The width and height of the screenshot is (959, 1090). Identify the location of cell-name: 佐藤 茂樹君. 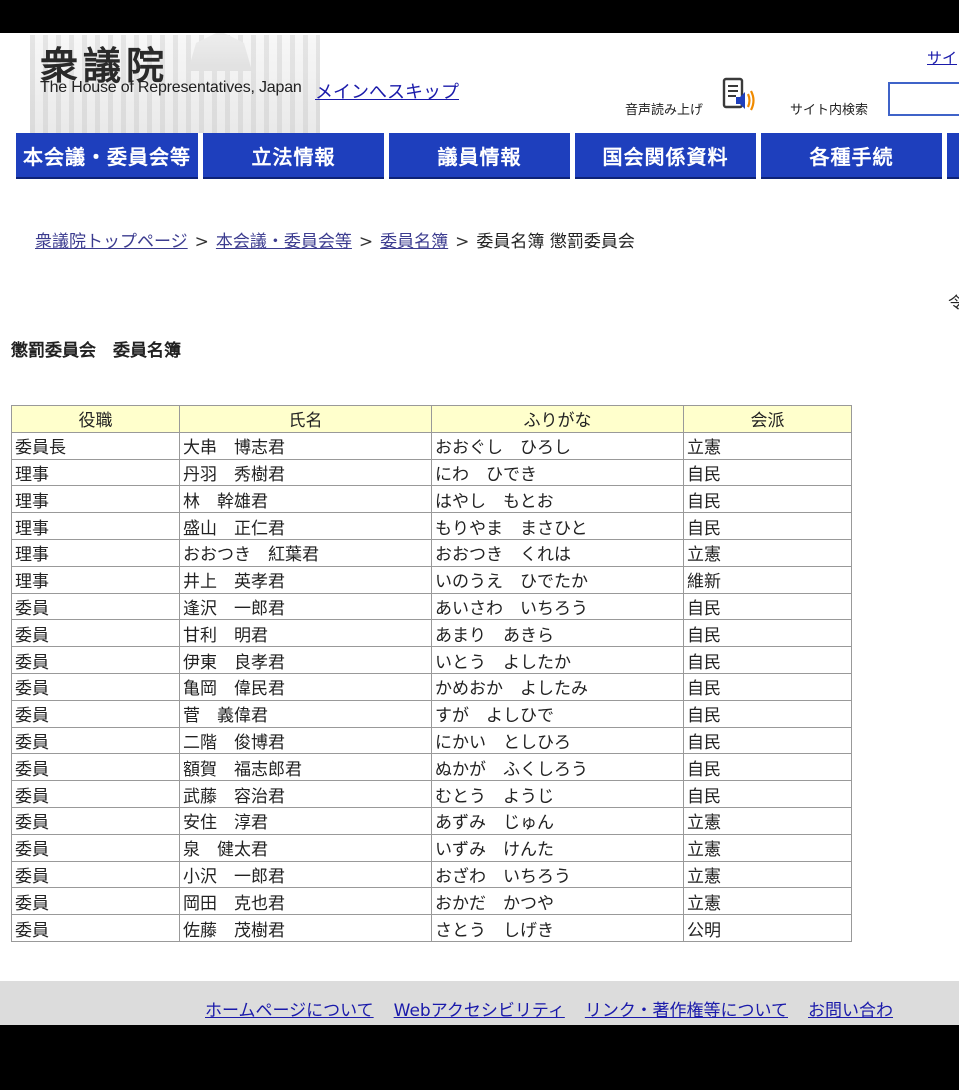
(305, 928).